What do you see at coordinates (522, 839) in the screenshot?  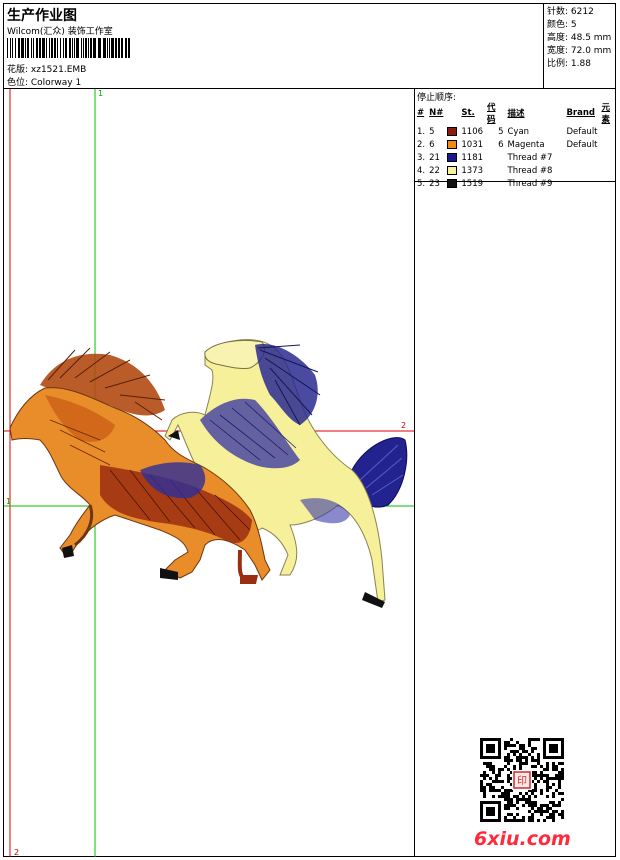 I see `watermark: 6xiu.com` at bounding box center [522, 839].